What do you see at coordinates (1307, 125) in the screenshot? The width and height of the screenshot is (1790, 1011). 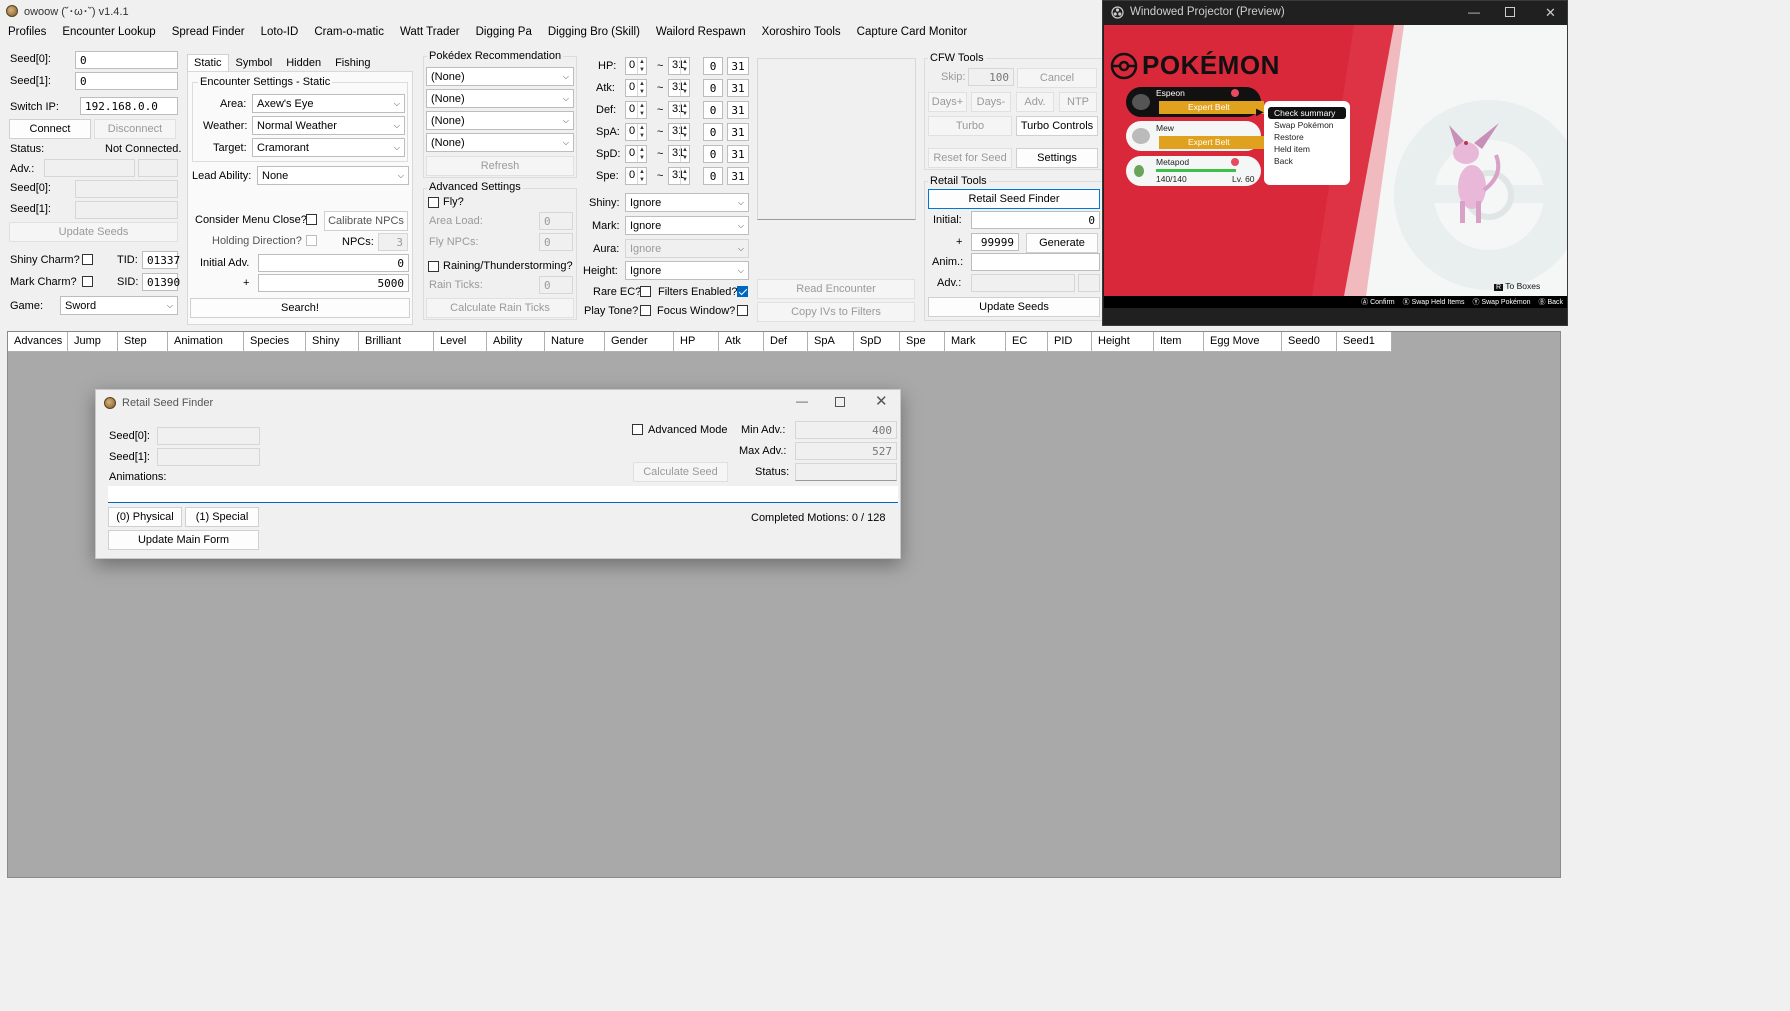 I see `menu-swap-pokemon: Swap Pokémon` at bounding box center [1307, 125].